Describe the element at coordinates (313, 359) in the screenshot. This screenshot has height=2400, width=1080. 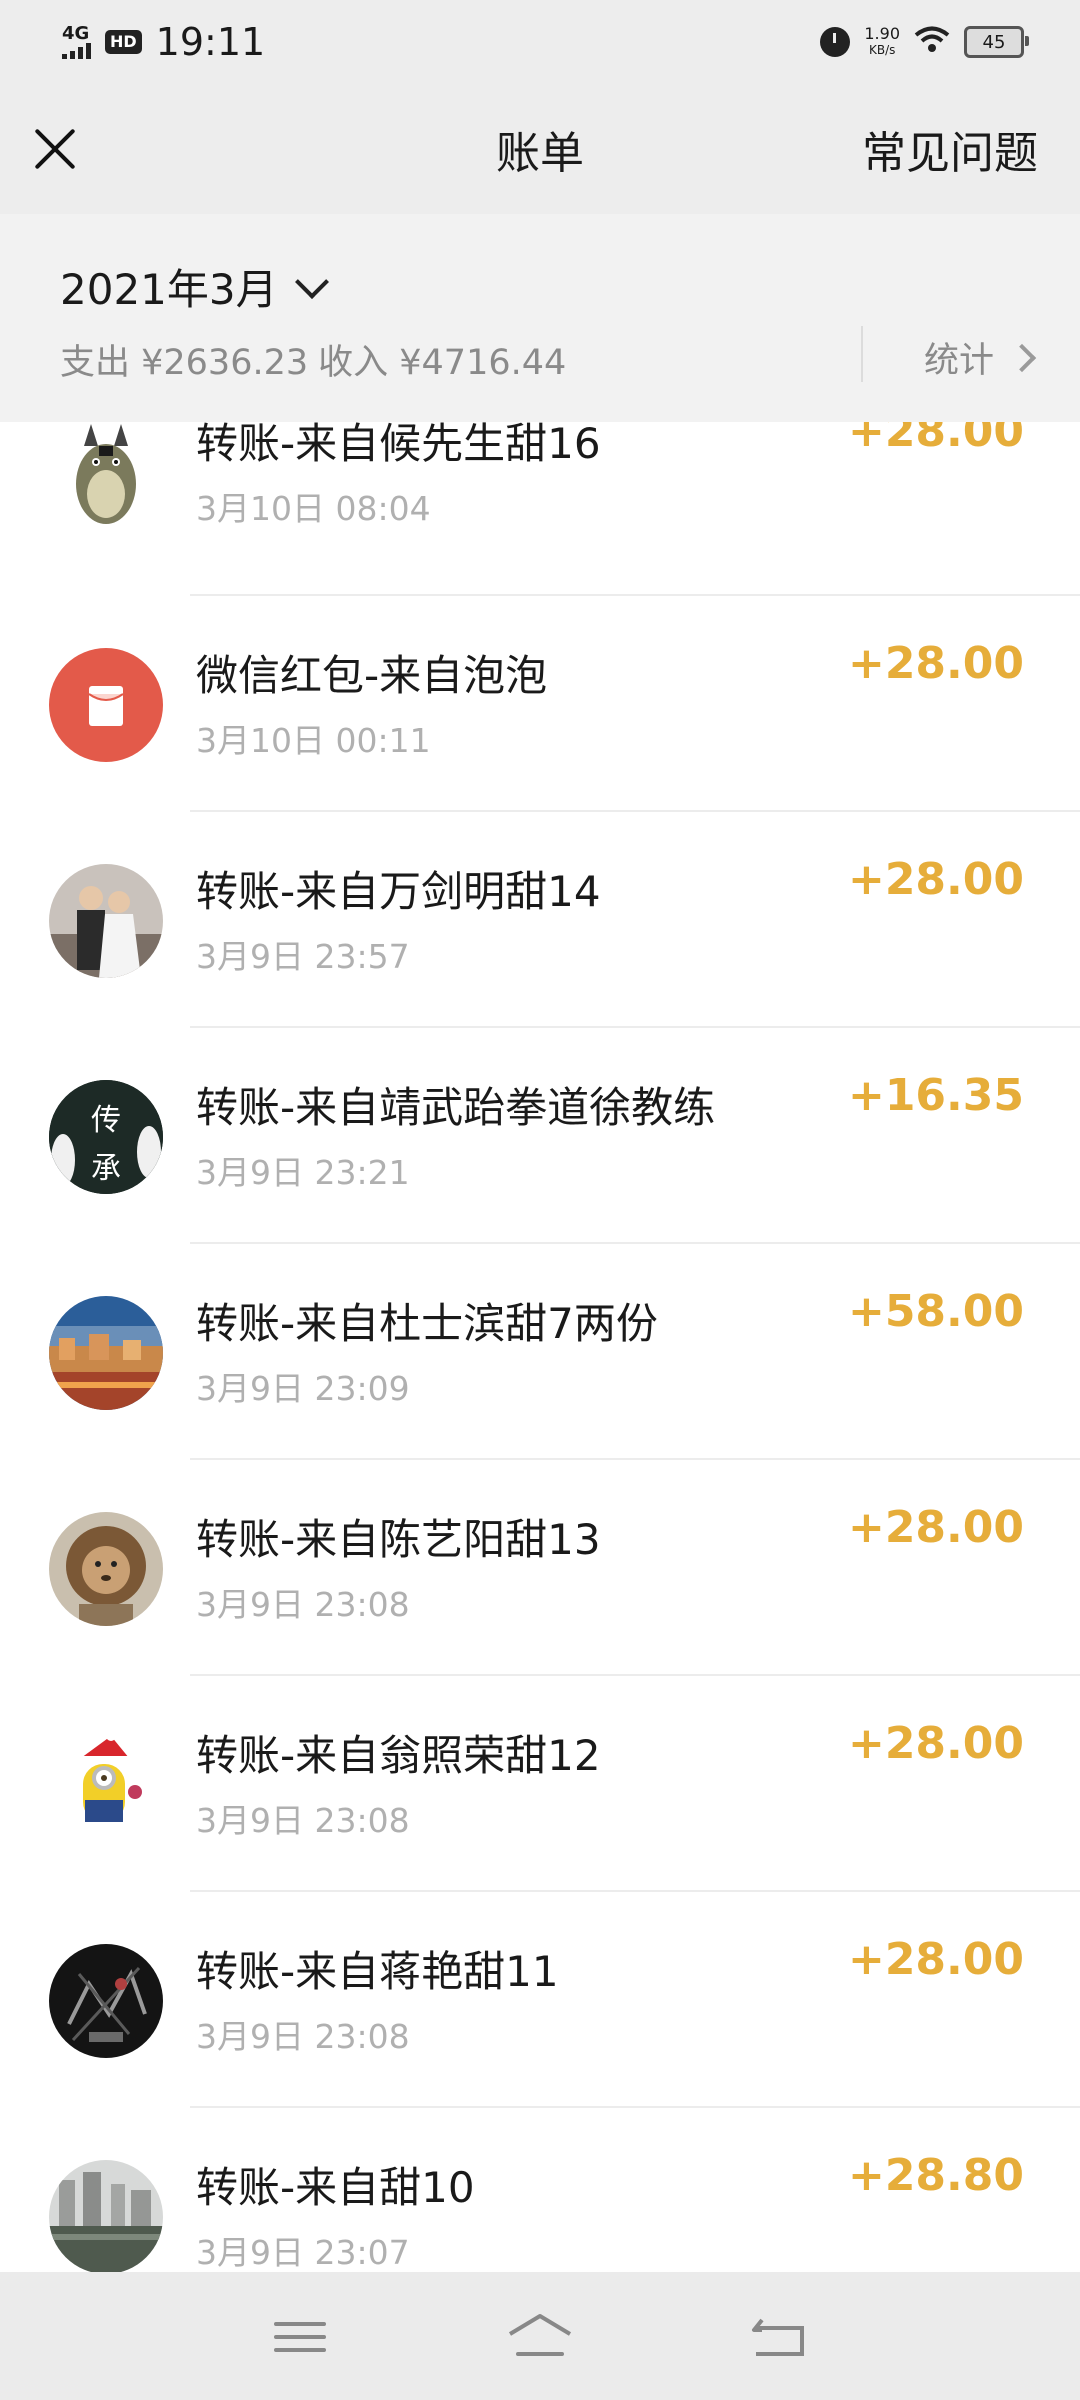
I see `totals: 支出 ¥2636.23 收入 ¥4716.44` at that location.